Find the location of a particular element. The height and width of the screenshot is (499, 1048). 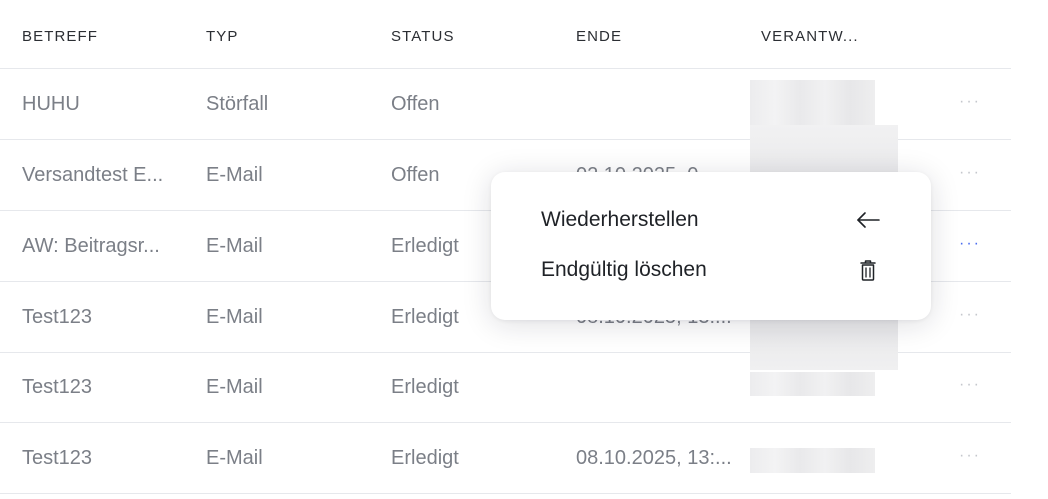

menu-item-label: Endgültig löschen is located at coordinates (624, 269).